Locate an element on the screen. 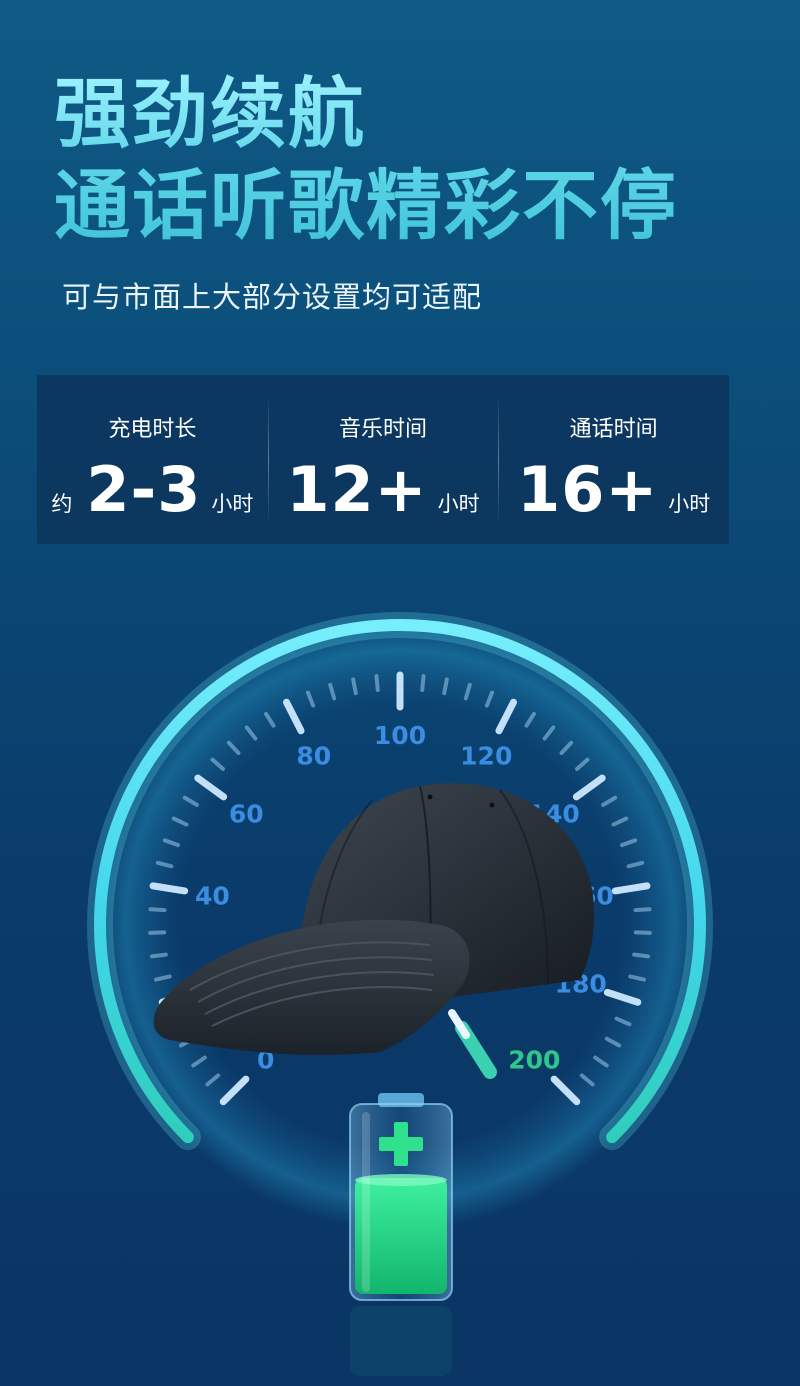 This screenshot has width=800, height=1386. stat-row: 12+ 小时 is located at coordinates (383, 490).